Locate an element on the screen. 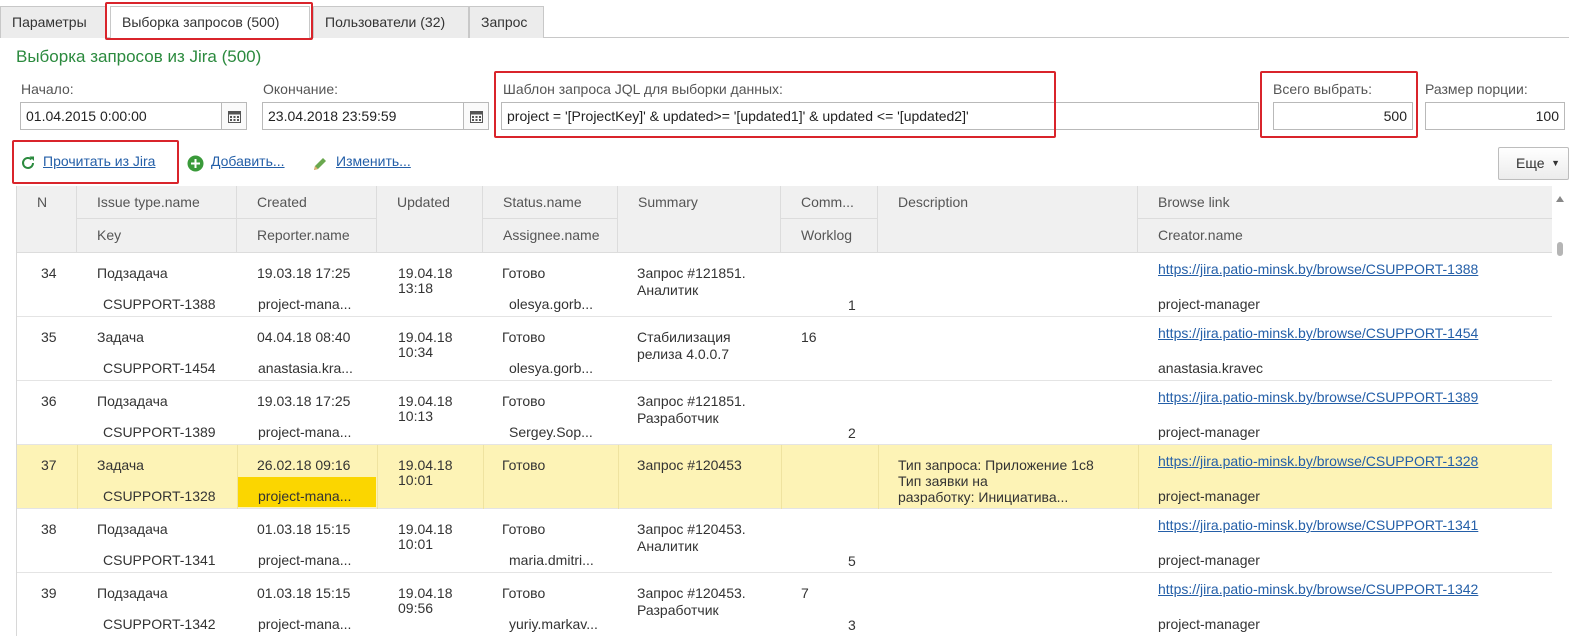  cell-comm: 16 is located at coordinates (809, 337).